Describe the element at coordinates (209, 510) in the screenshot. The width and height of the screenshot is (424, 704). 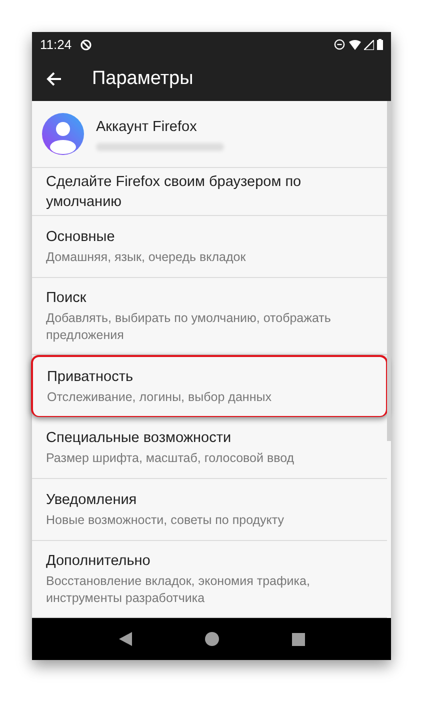
I see `setting-row: Уведомления Новые возможности, советы по продукту` at that location.